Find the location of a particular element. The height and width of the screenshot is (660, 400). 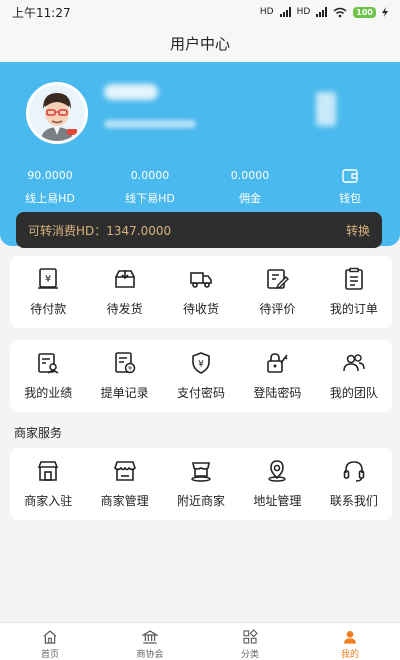

order-item-pending-receipt: 待收货 is located at coordinates (201, 292).